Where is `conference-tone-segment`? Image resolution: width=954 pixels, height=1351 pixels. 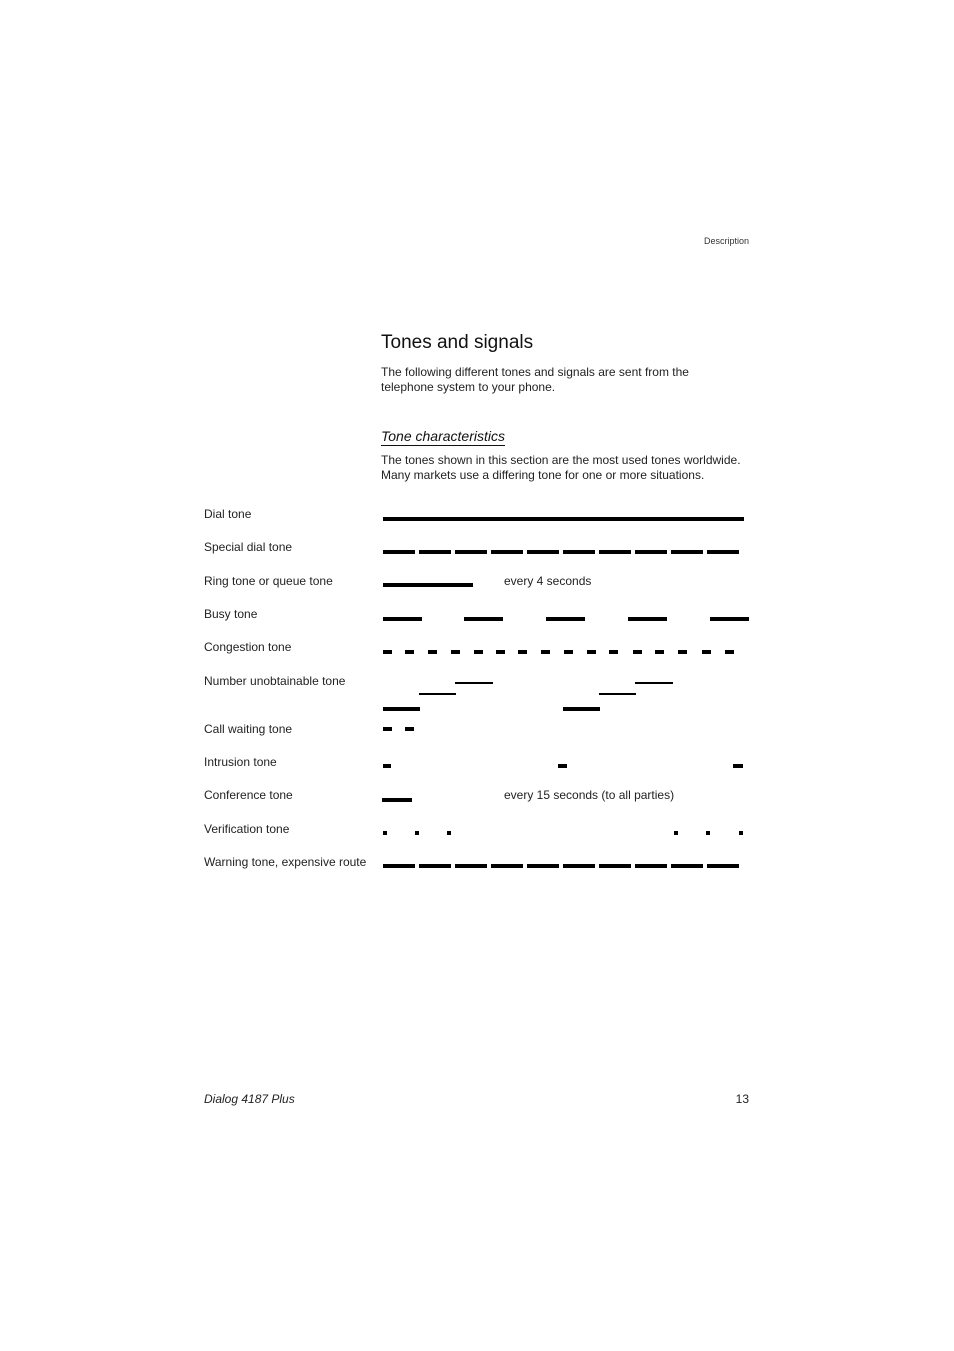
conference-tone-segment is located at coordinates (397, 800).